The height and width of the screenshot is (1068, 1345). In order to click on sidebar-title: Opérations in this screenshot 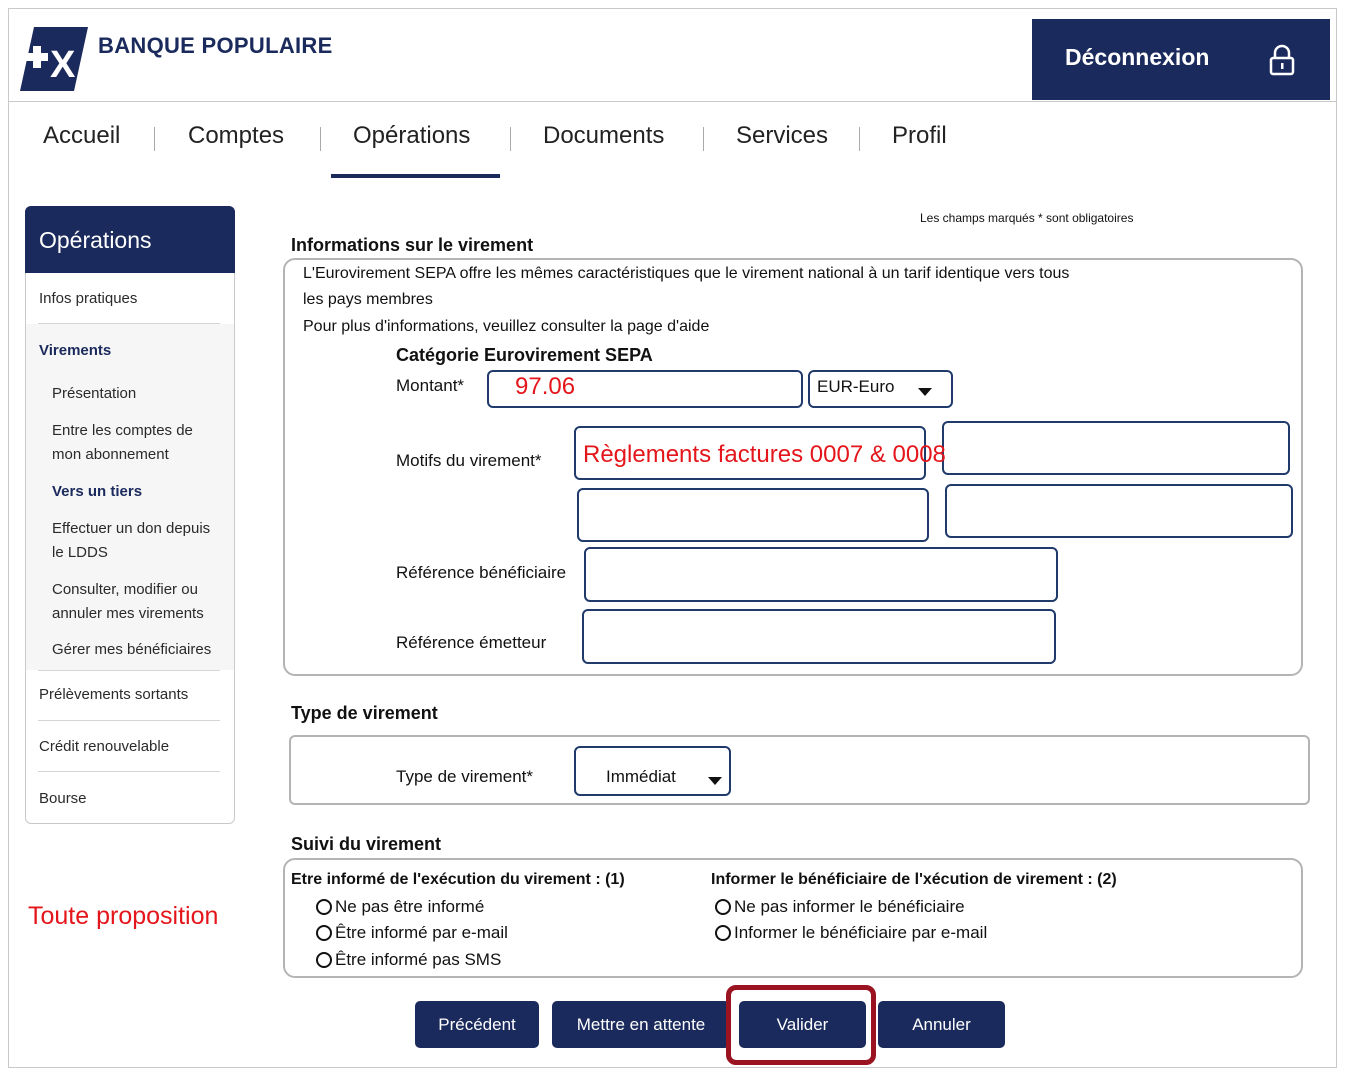, I will do `click(95, 240)`.